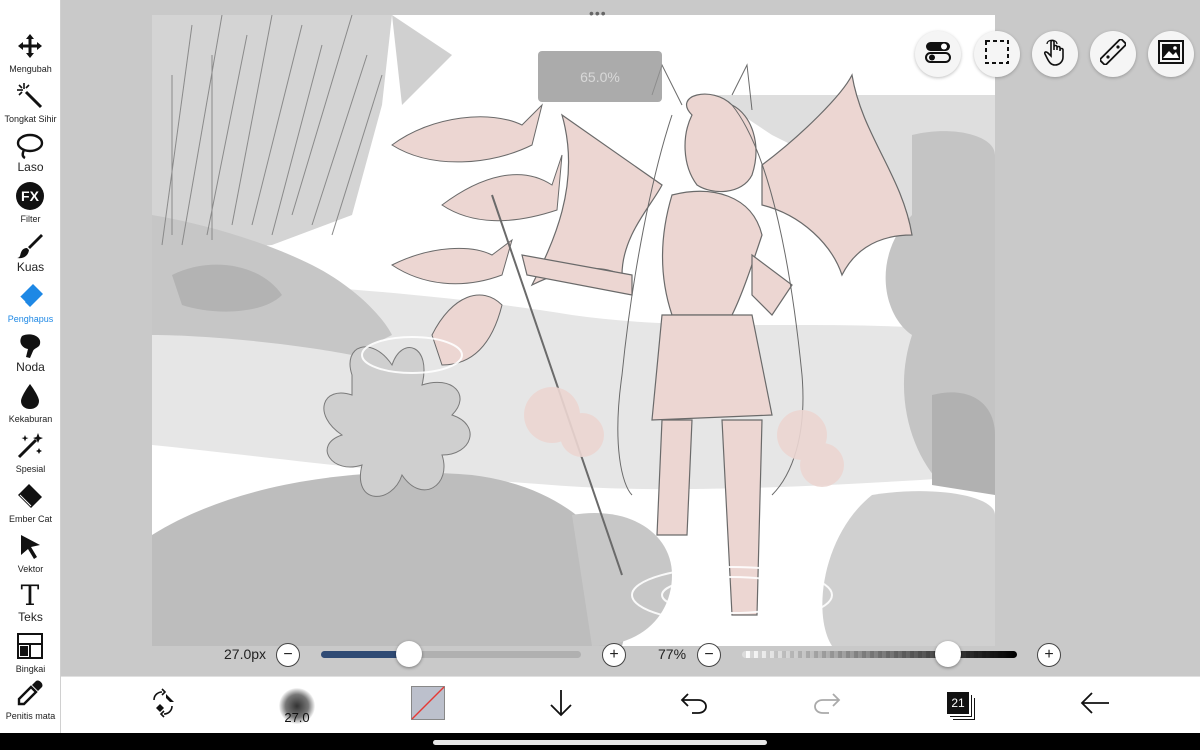 Image resolution: width=1200 pixels, height=750 pixels. I want to click on brush-preview-button: 27.0, so click(297, 705).